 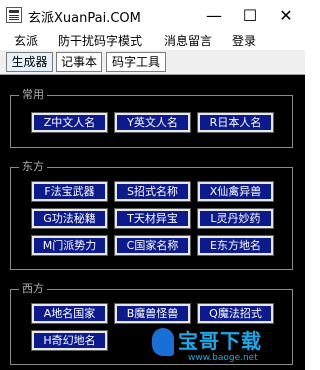 I want to click on button-sects: M门派势力, so click(x=69, y=245).